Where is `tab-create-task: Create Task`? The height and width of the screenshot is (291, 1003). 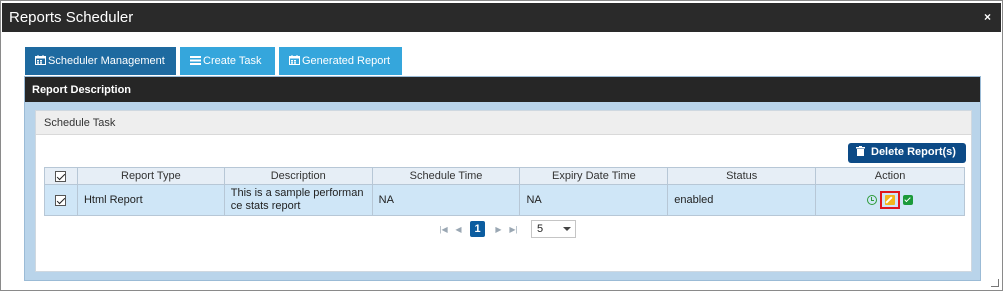
tab-create-task: Create Task is located at coordinates (227, 61).